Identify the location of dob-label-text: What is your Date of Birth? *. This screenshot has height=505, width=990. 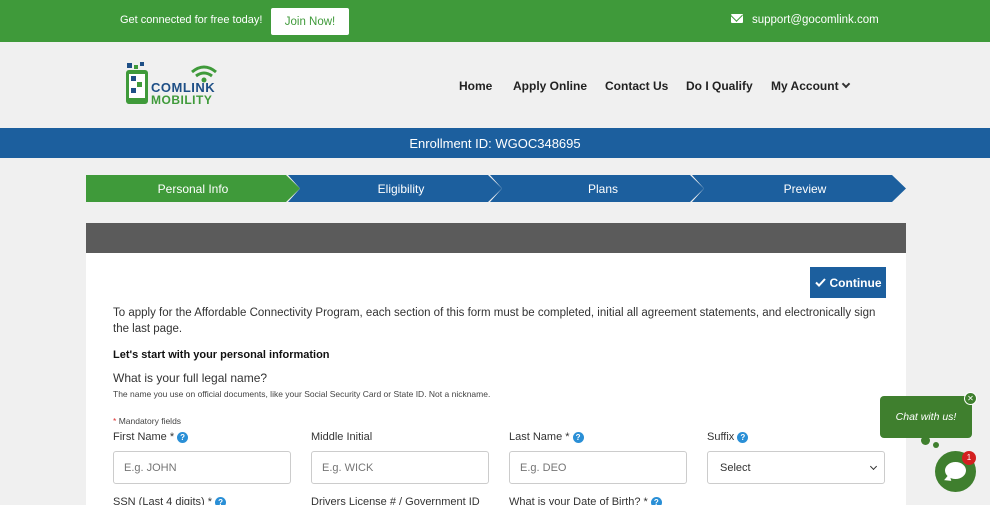
(578, 500).